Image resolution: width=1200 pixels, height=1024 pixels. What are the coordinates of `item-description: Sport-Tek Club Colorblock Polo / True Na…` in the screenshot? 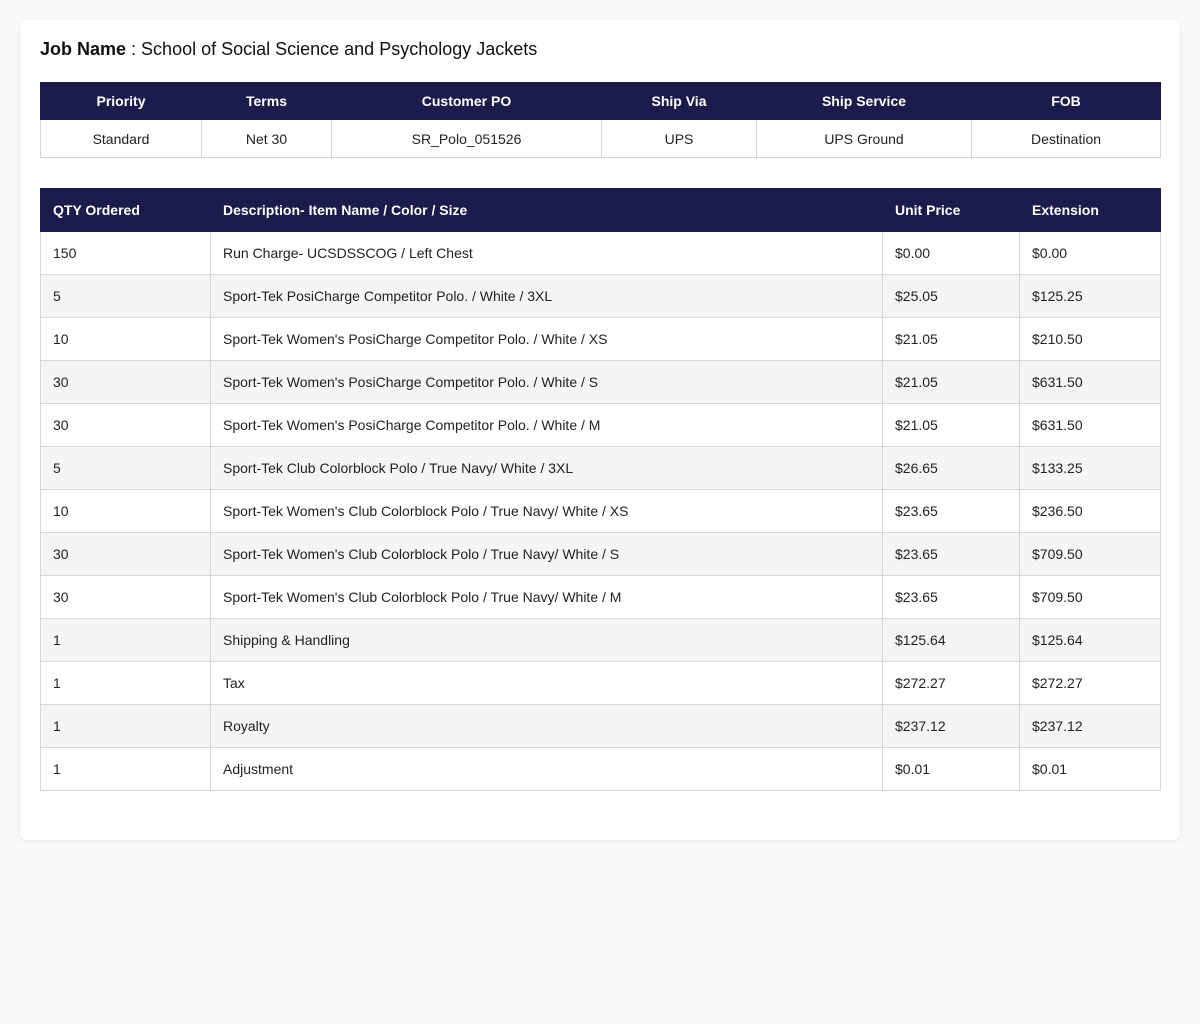 It's located at (546, 468).